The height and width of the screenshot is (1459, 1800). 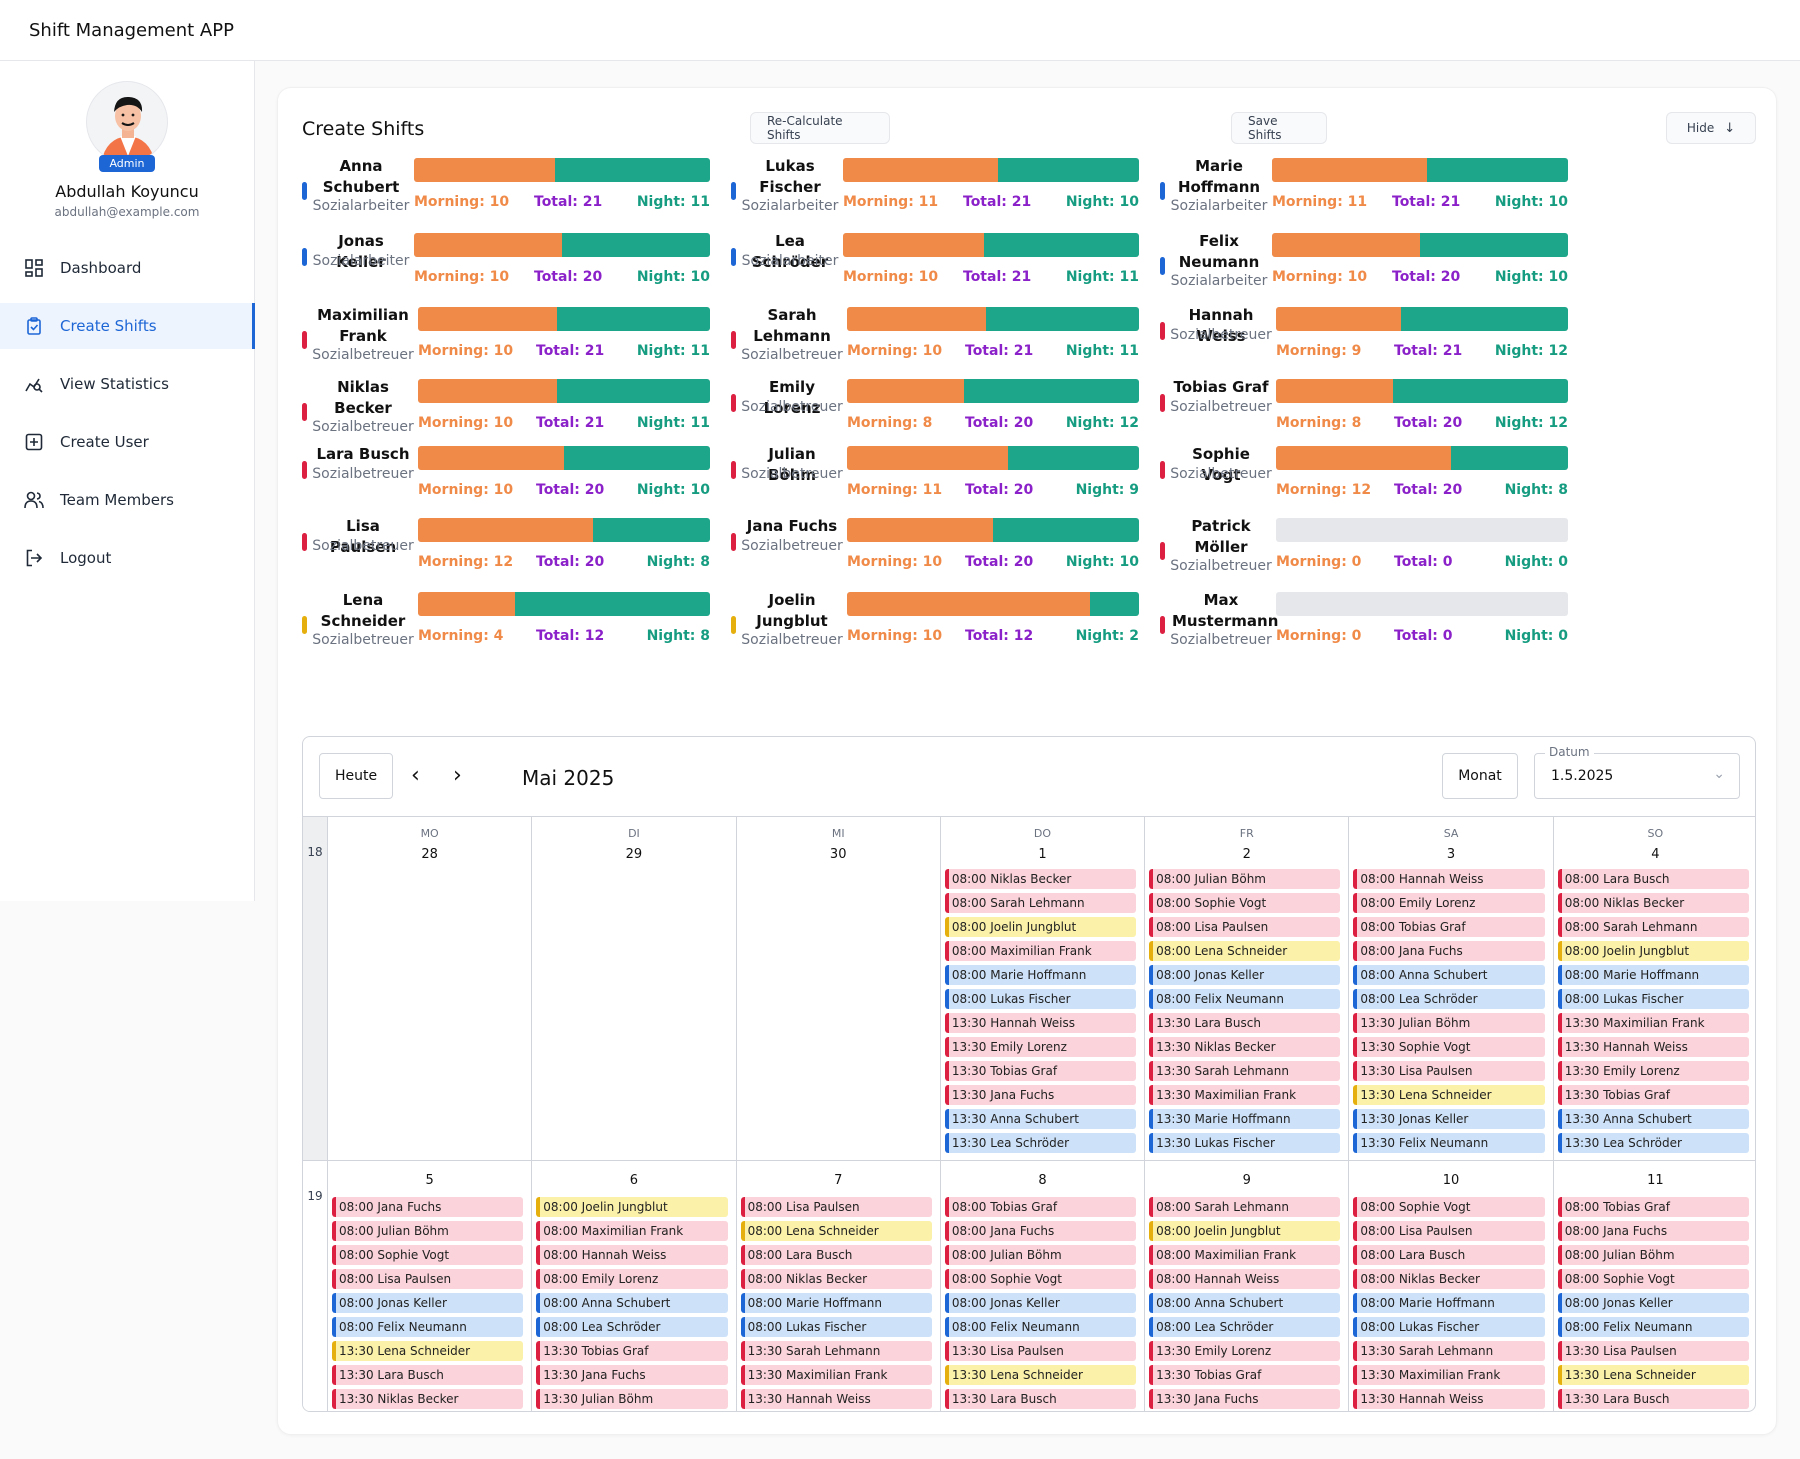 What do you see at coordinates (1245, 1255) in the screenshot?
I see `shift-event: 08:00 Maximilian Frank` at bounding box center [1245, 1255].